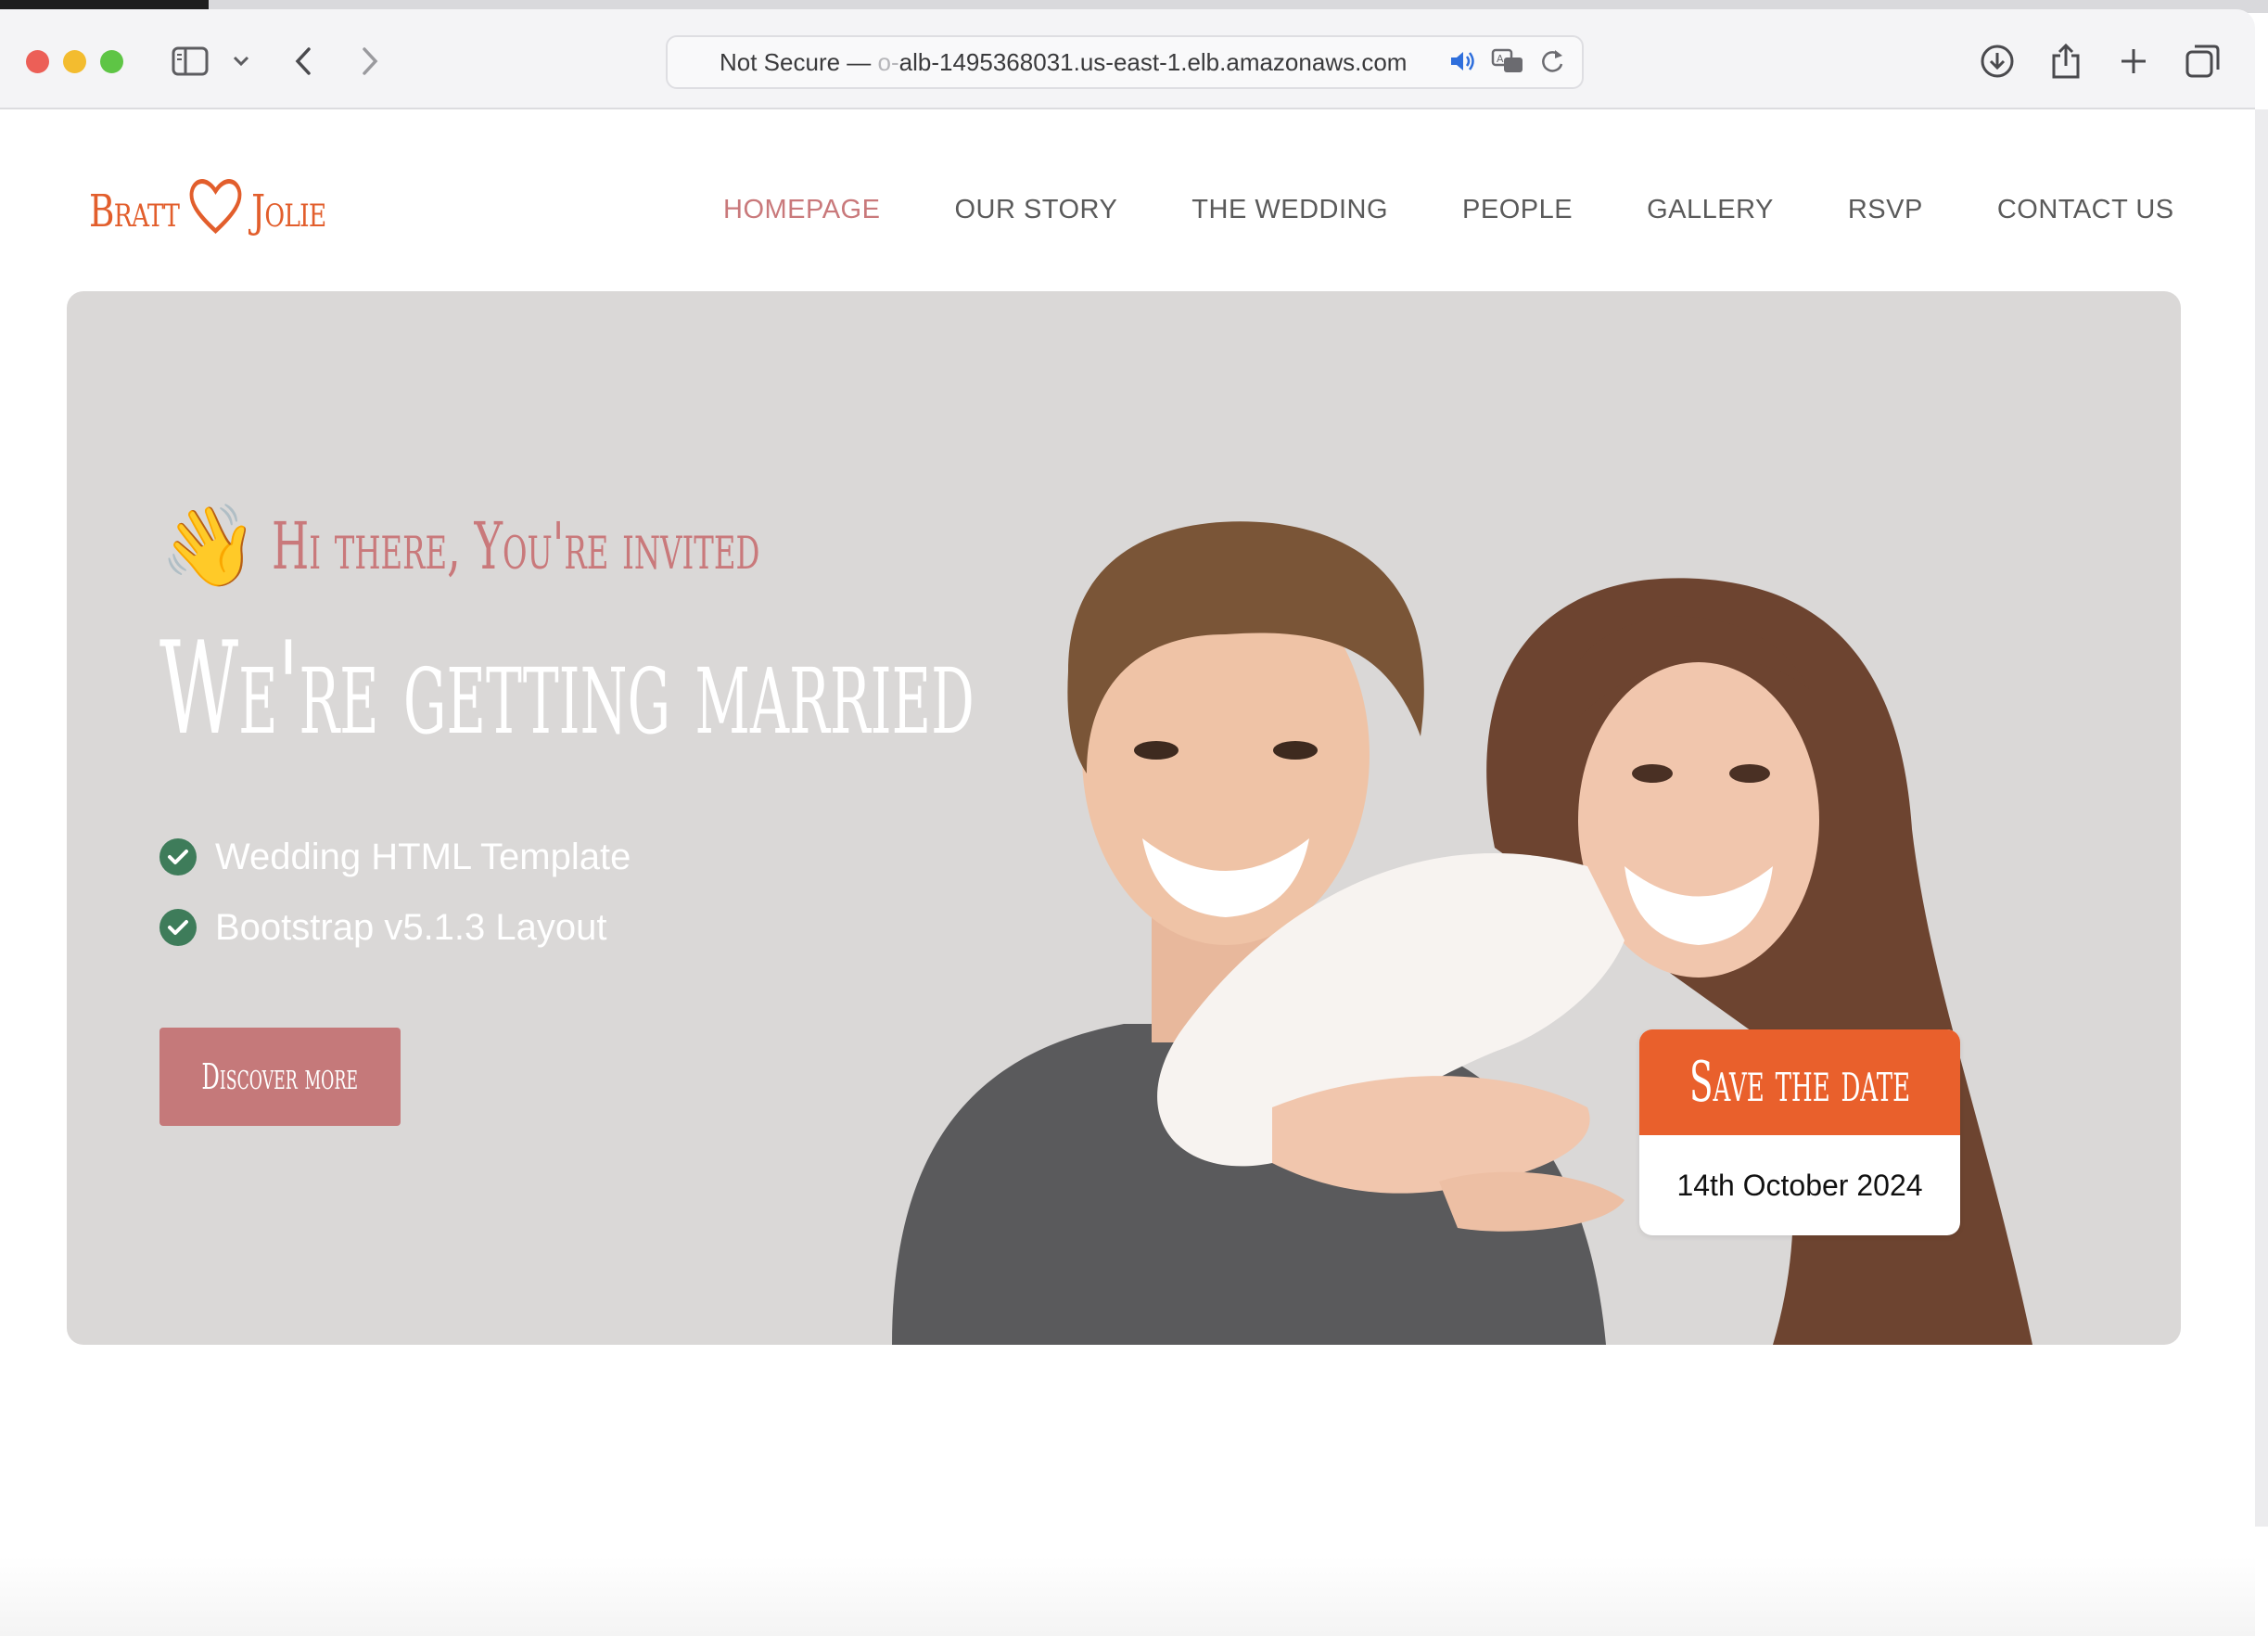 This screenshot has height=1636, width=2268. I want to click on translate-icon: A, so click(1508, 63).